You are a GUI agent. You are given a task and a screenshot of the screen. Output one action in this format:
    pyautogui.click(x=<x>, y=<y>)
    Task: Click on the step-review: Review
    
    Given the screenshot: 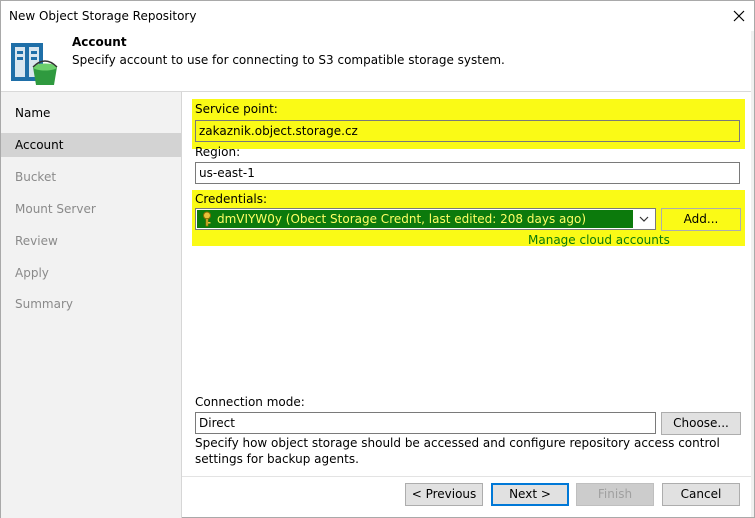 What is the action you would take?
    pyautogui.click(x=91, y=241)
    